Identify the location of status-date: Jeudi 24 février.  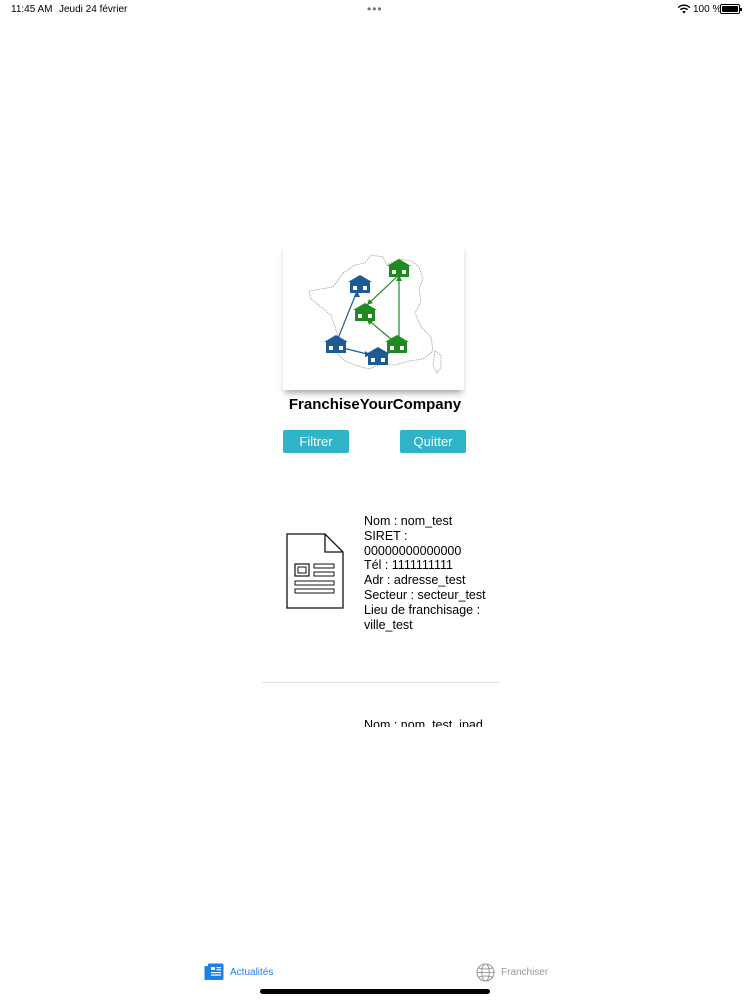
(93, 9).